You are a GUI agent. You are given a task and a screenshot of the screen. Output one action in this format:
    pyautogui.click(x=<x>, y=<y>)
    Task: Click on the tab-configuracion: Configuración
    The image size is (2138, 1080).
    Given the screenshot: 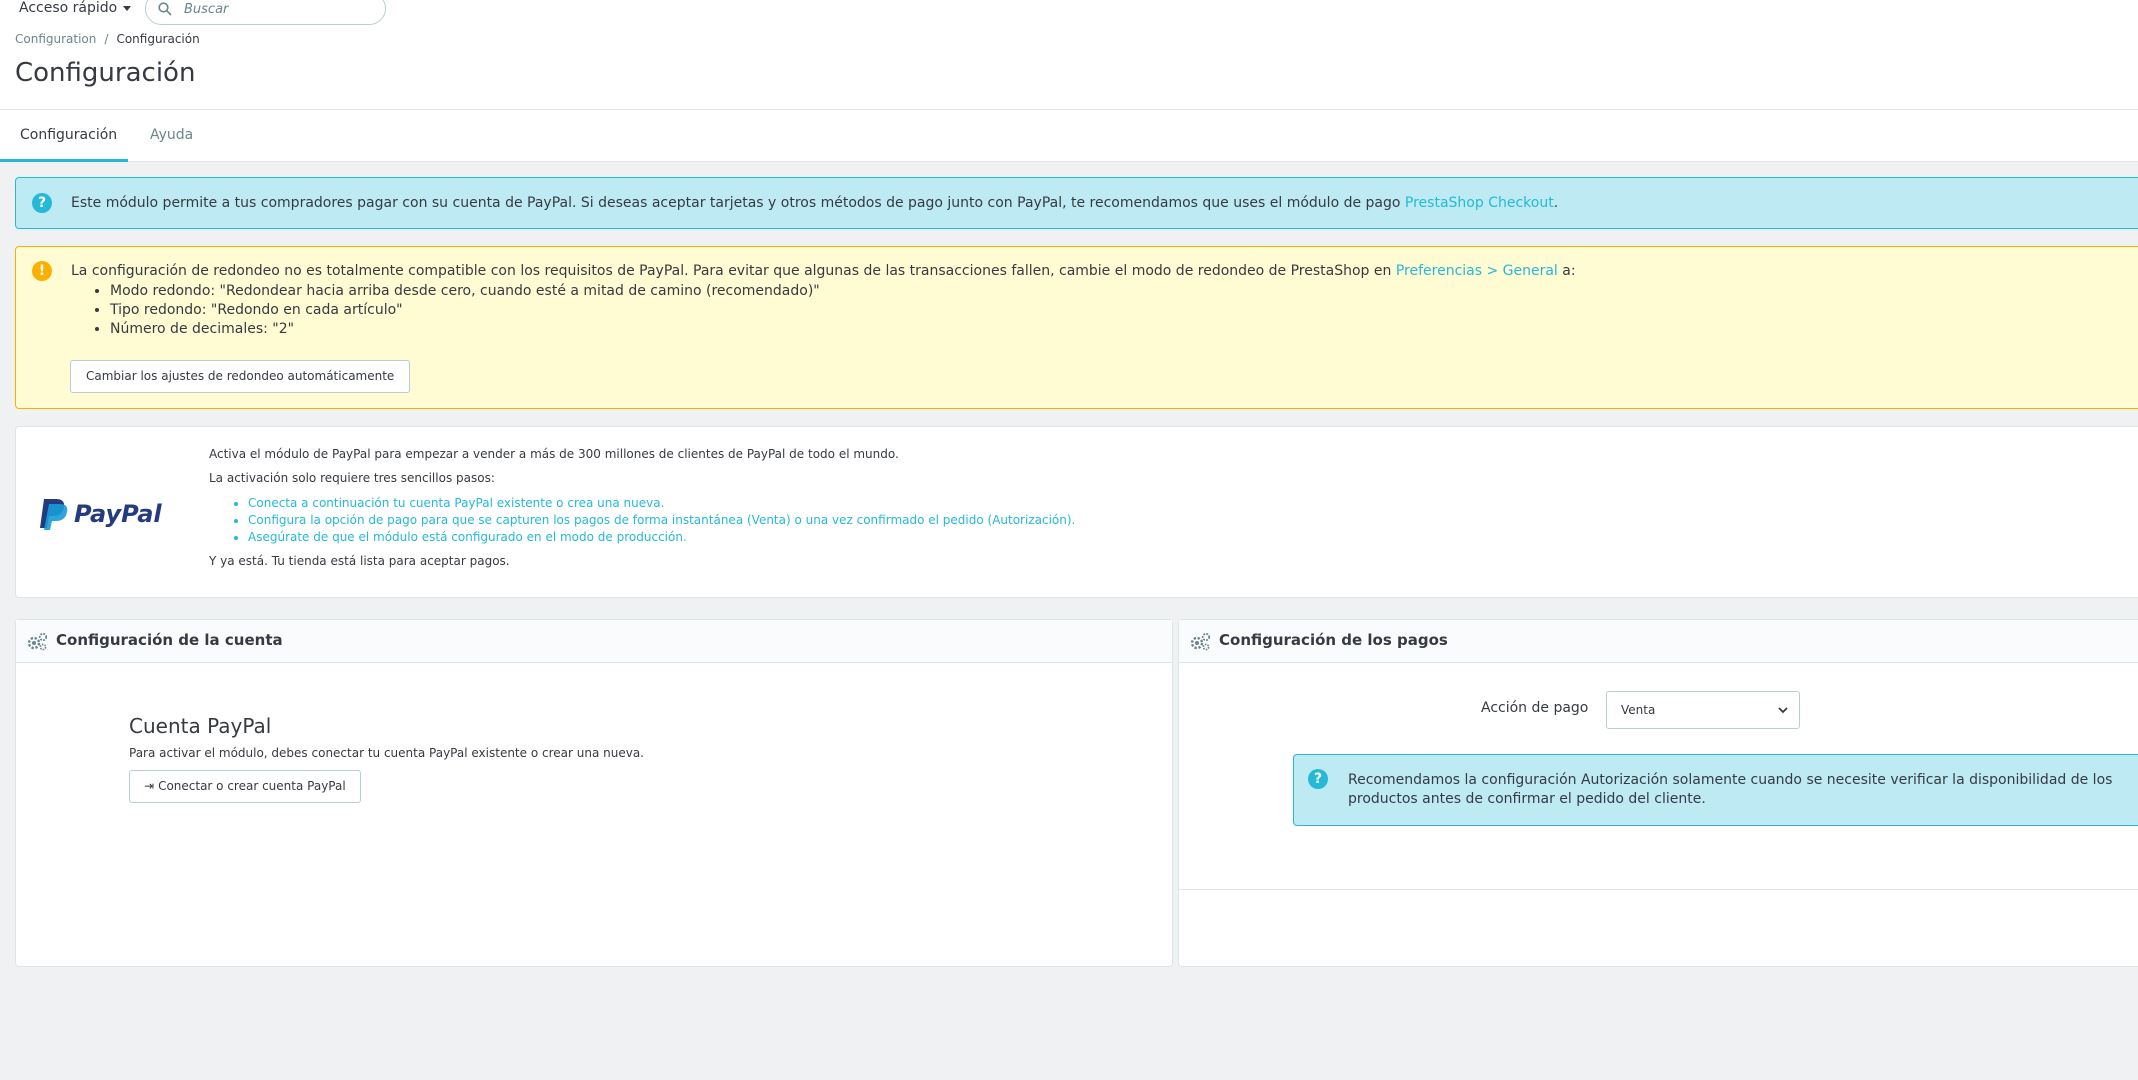 What is the action you would take?
    pyautogui.click(x=64, y=136)
    